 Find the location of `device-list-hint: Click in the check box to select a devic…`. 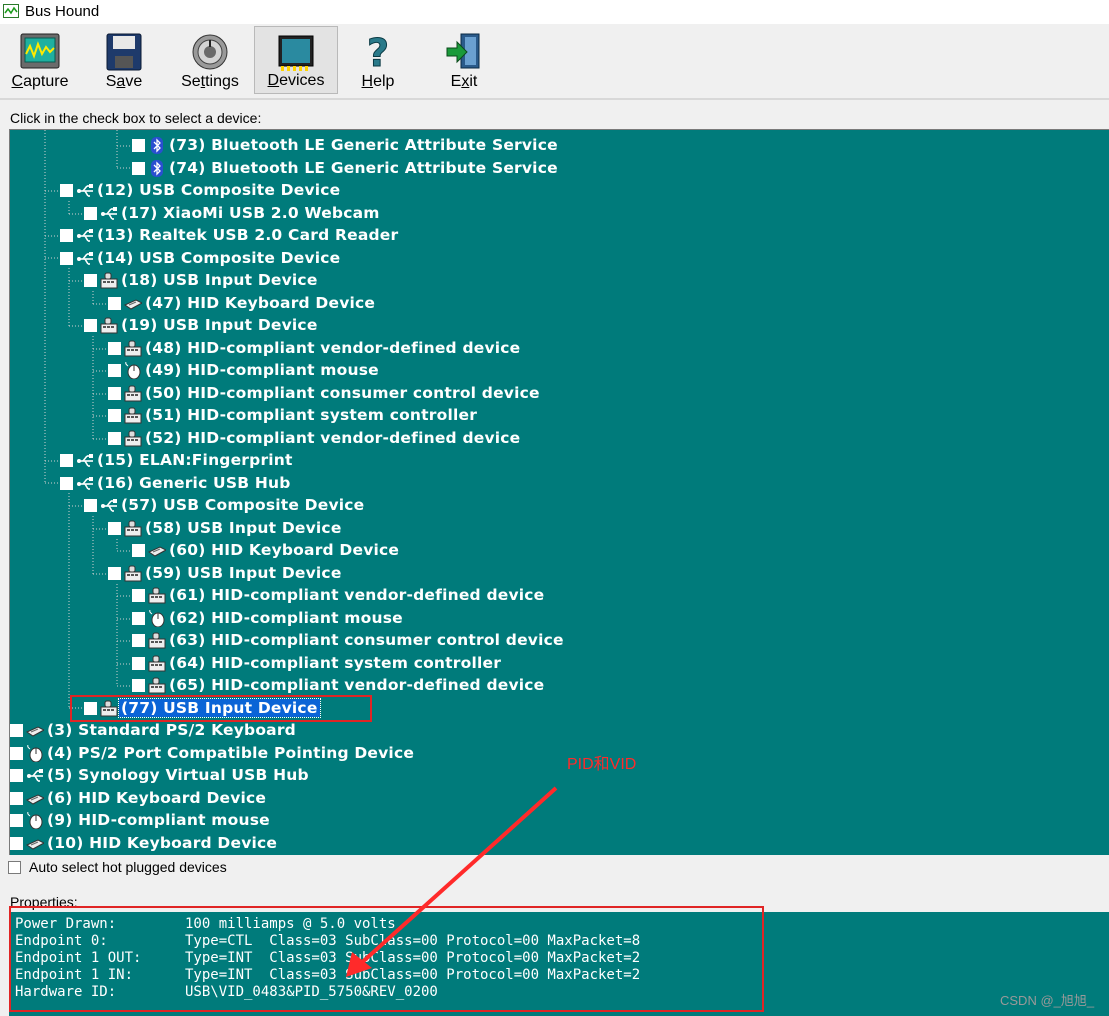

device-list-hint: Click in the check box to select a devic… is located at coordinates (136, 118).